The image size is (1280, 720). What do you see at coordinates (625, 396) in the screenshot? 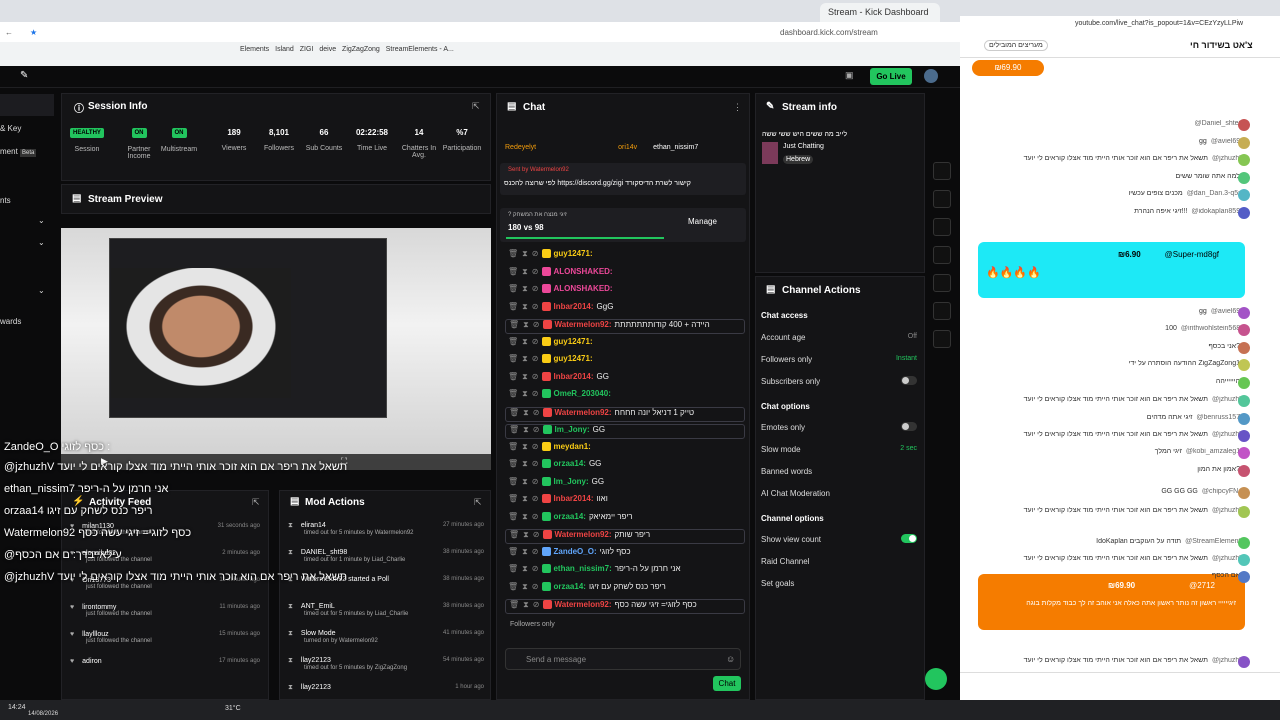
I see `chat-message: 🗑 ⧗ ⊘ OmeR_203040:` at bounding box center [625, 396].